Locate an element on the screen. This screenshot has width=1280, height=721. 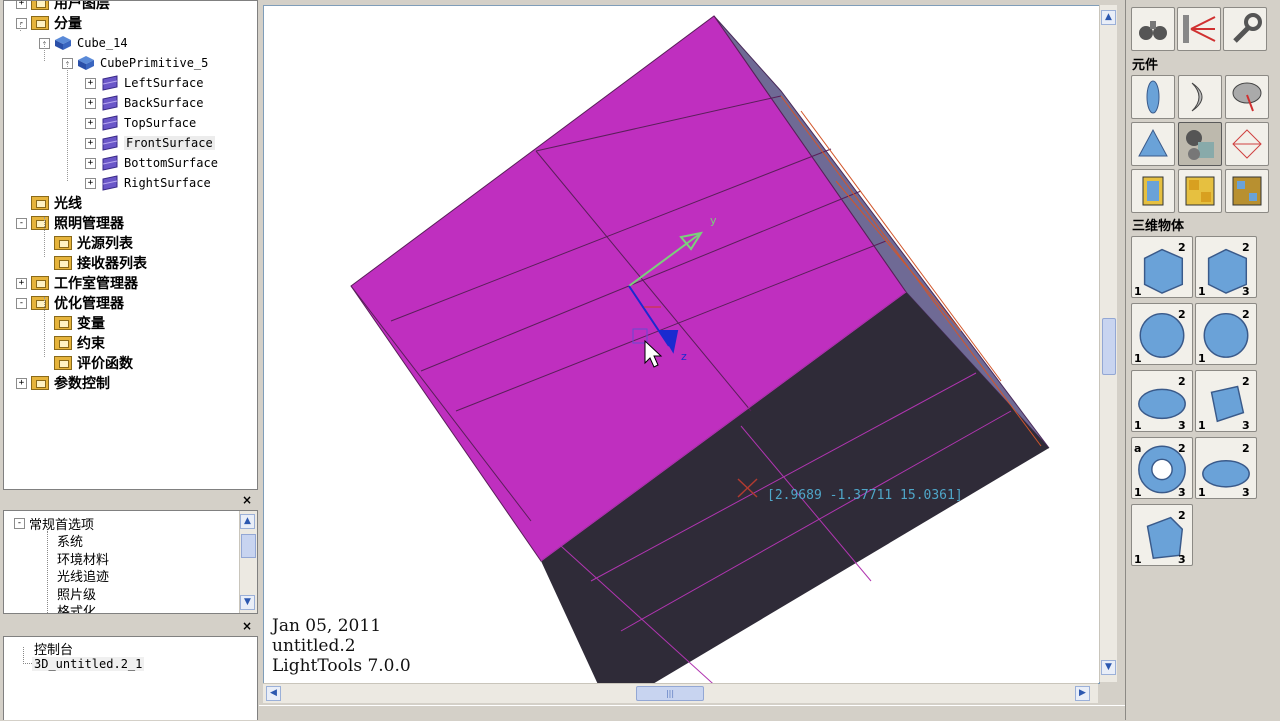
tree-item: - 照明管理器 is located at coordinates (70, 223).